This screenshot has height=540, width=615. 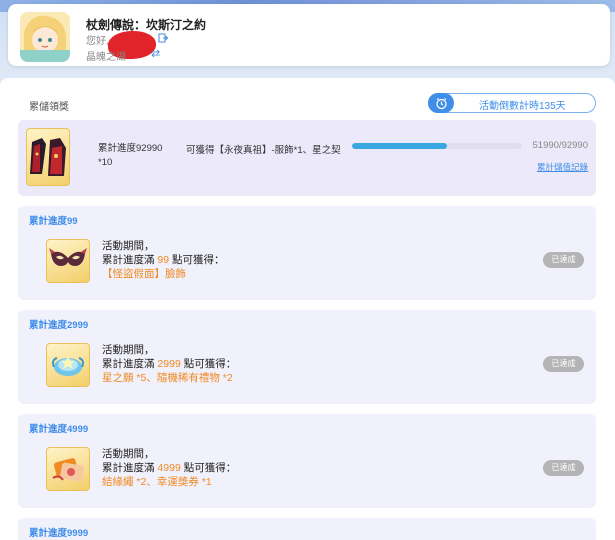 What do you see at coordinates (522, 106) in the screenshot?
I see `countdown-text: 活動倒數計時135天` at bounding box center [522, 106].